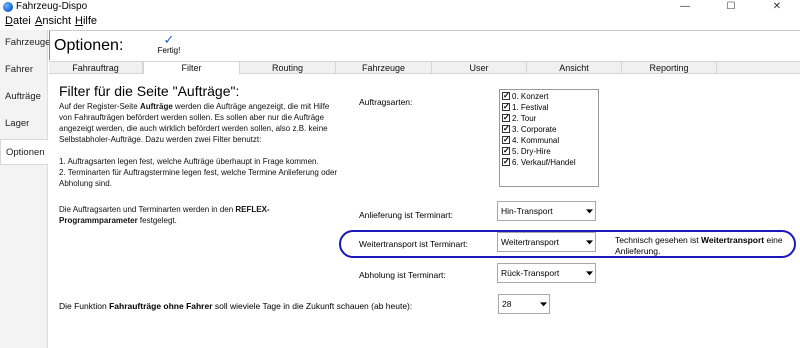 This screenshot has height=348, width=800. Describe the element at coordinates (288, 68) in the screenshot. I see `tab-routing: Routing` at that location.